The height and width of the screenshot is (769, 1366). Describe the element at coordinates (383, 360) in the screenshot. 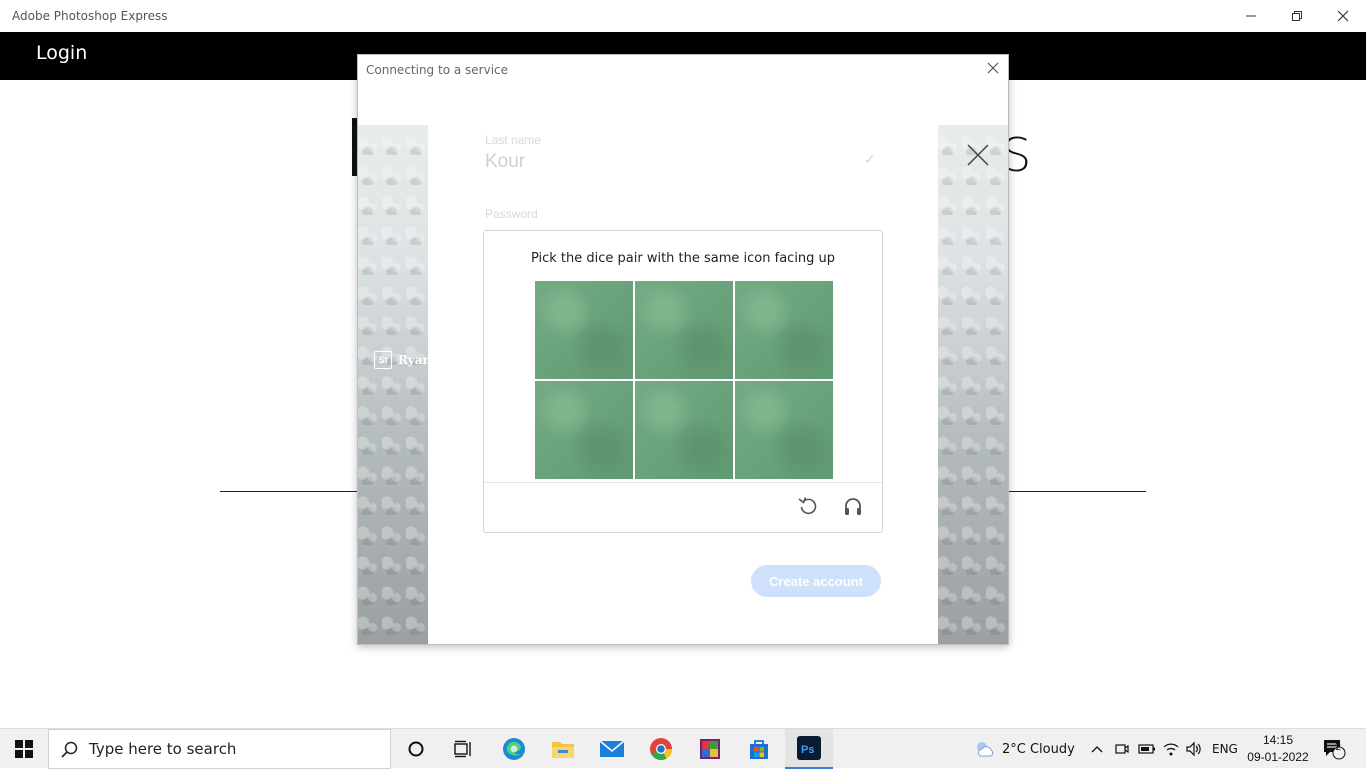

I see `stock-badge-icon: St` at that location.